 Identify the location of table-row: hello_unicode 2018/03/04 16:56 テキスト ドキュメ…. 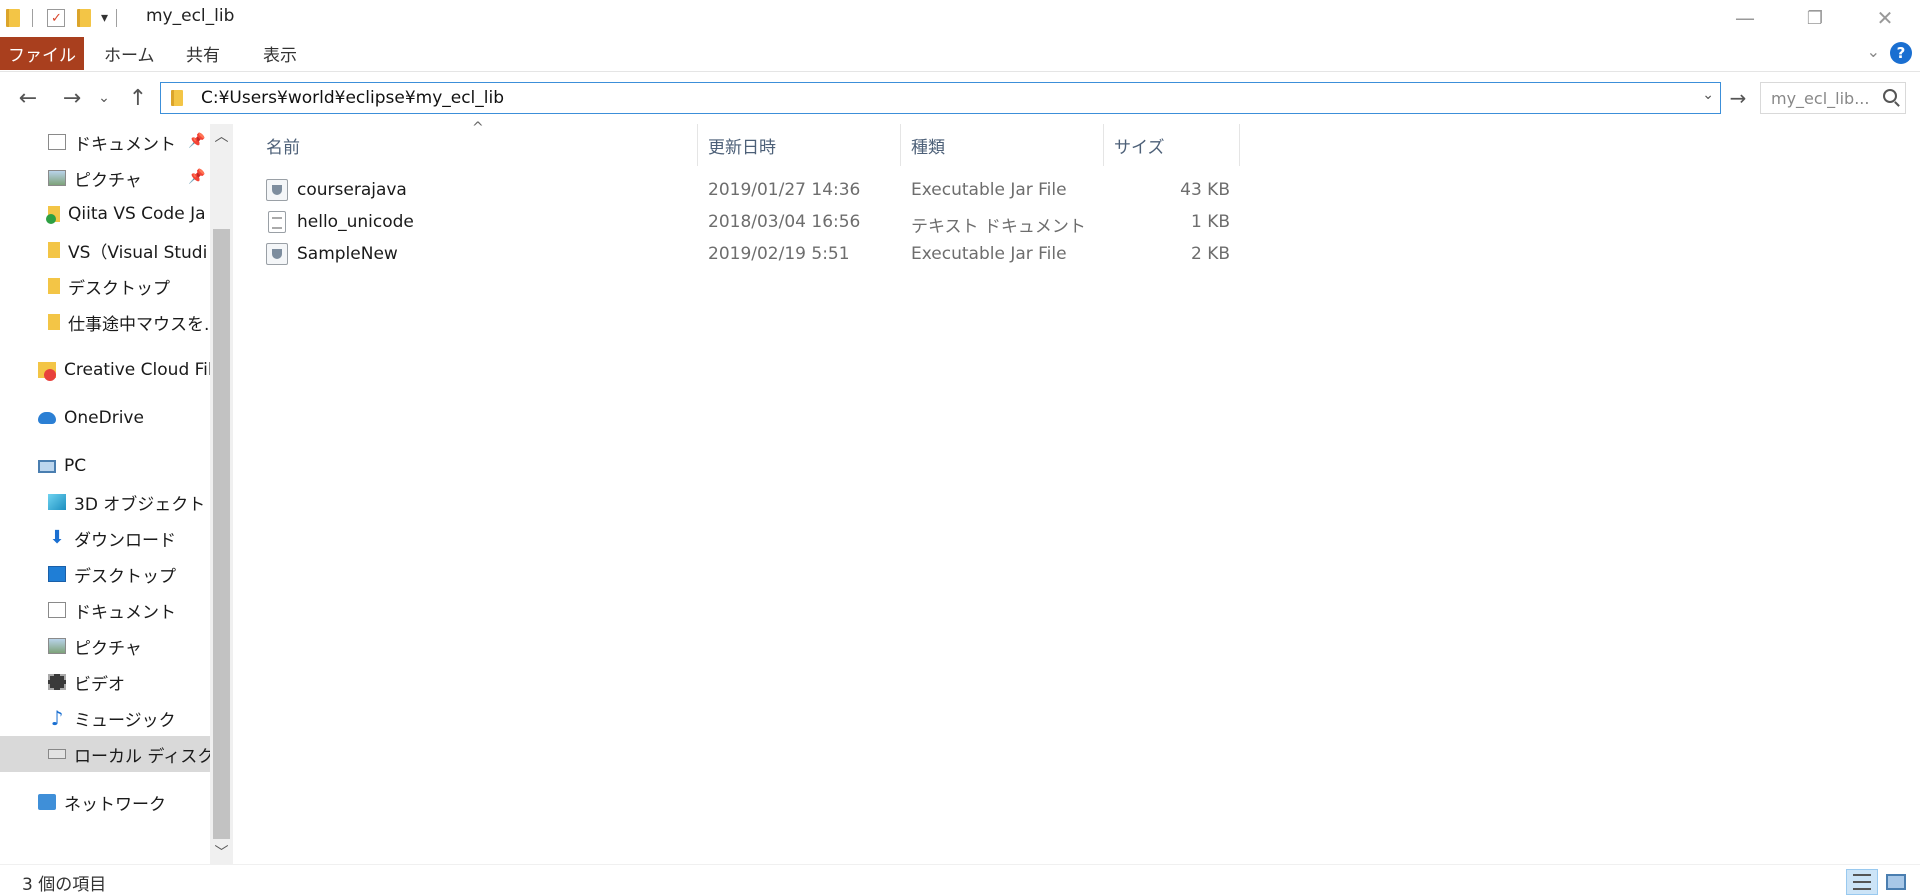
(740, 222).